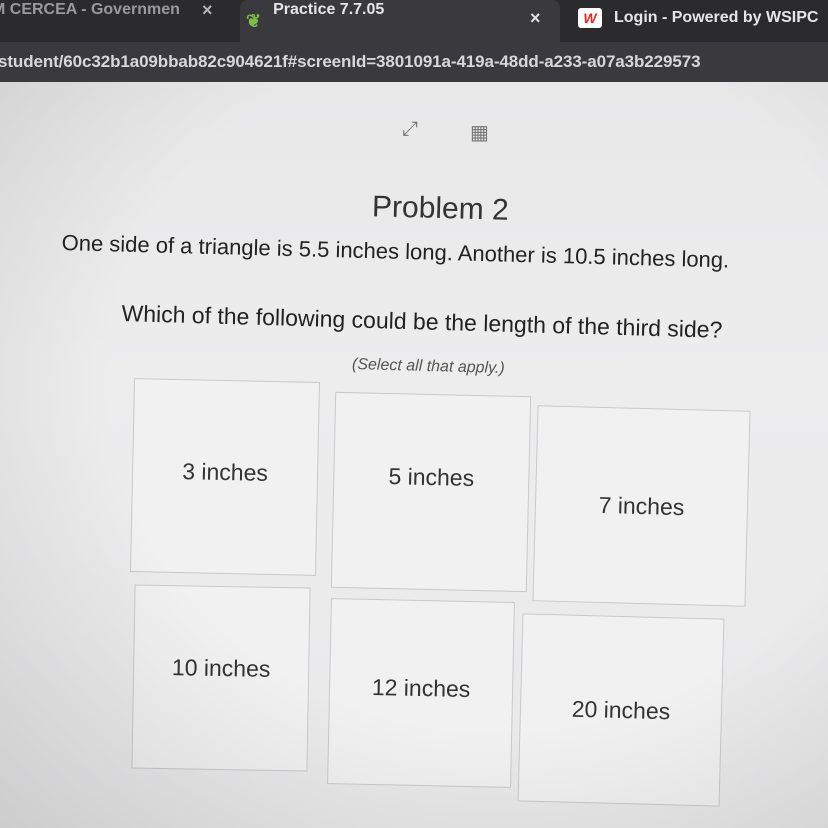  I want to click on choice-10-inches: 10 inches, so click(221, 678).